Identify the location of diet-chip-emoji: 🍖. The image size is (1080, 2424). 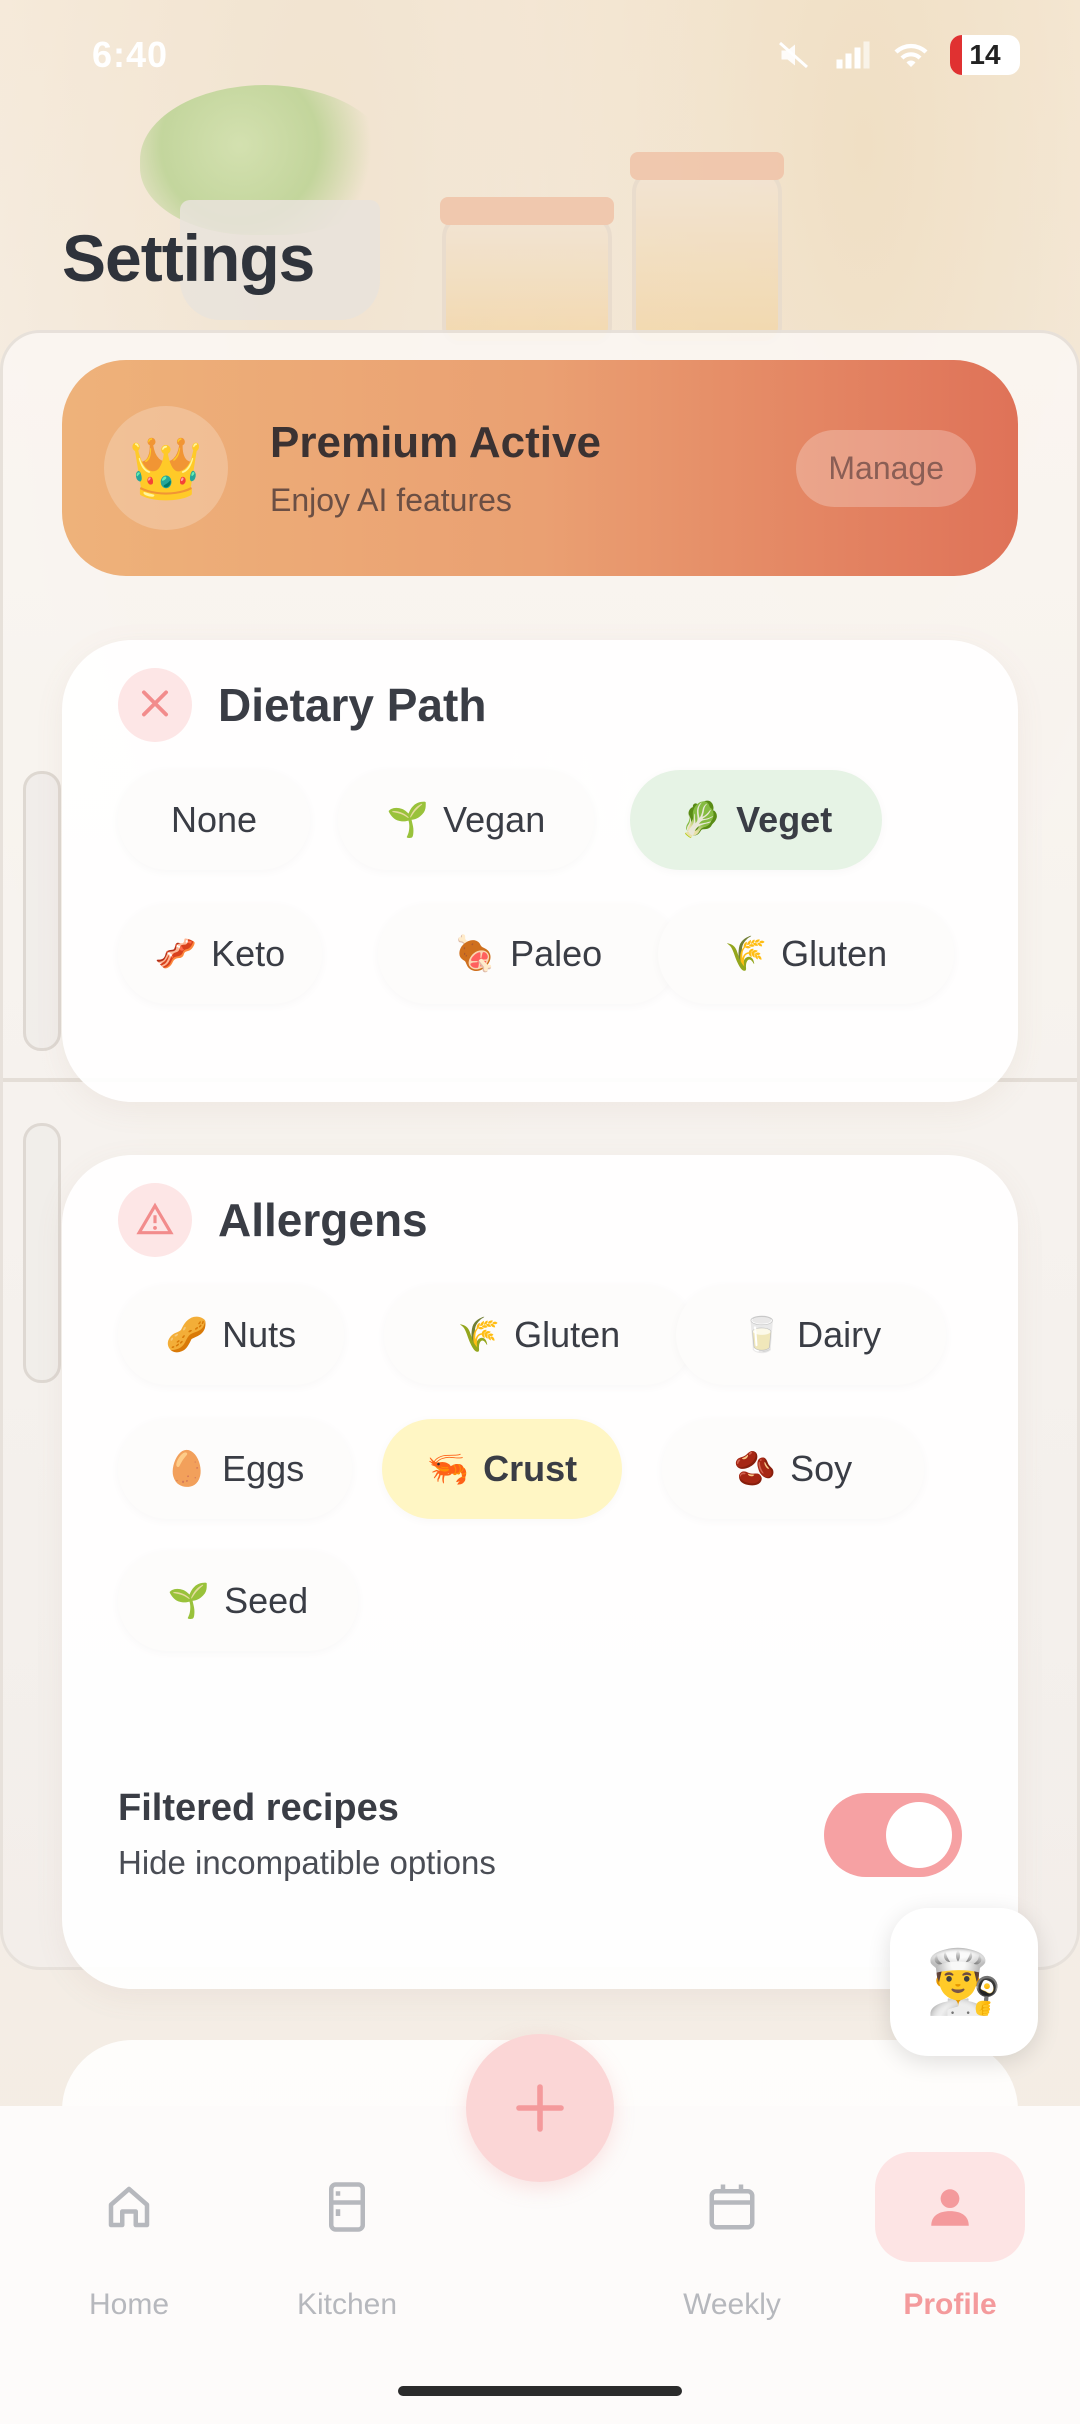
(475, 954).